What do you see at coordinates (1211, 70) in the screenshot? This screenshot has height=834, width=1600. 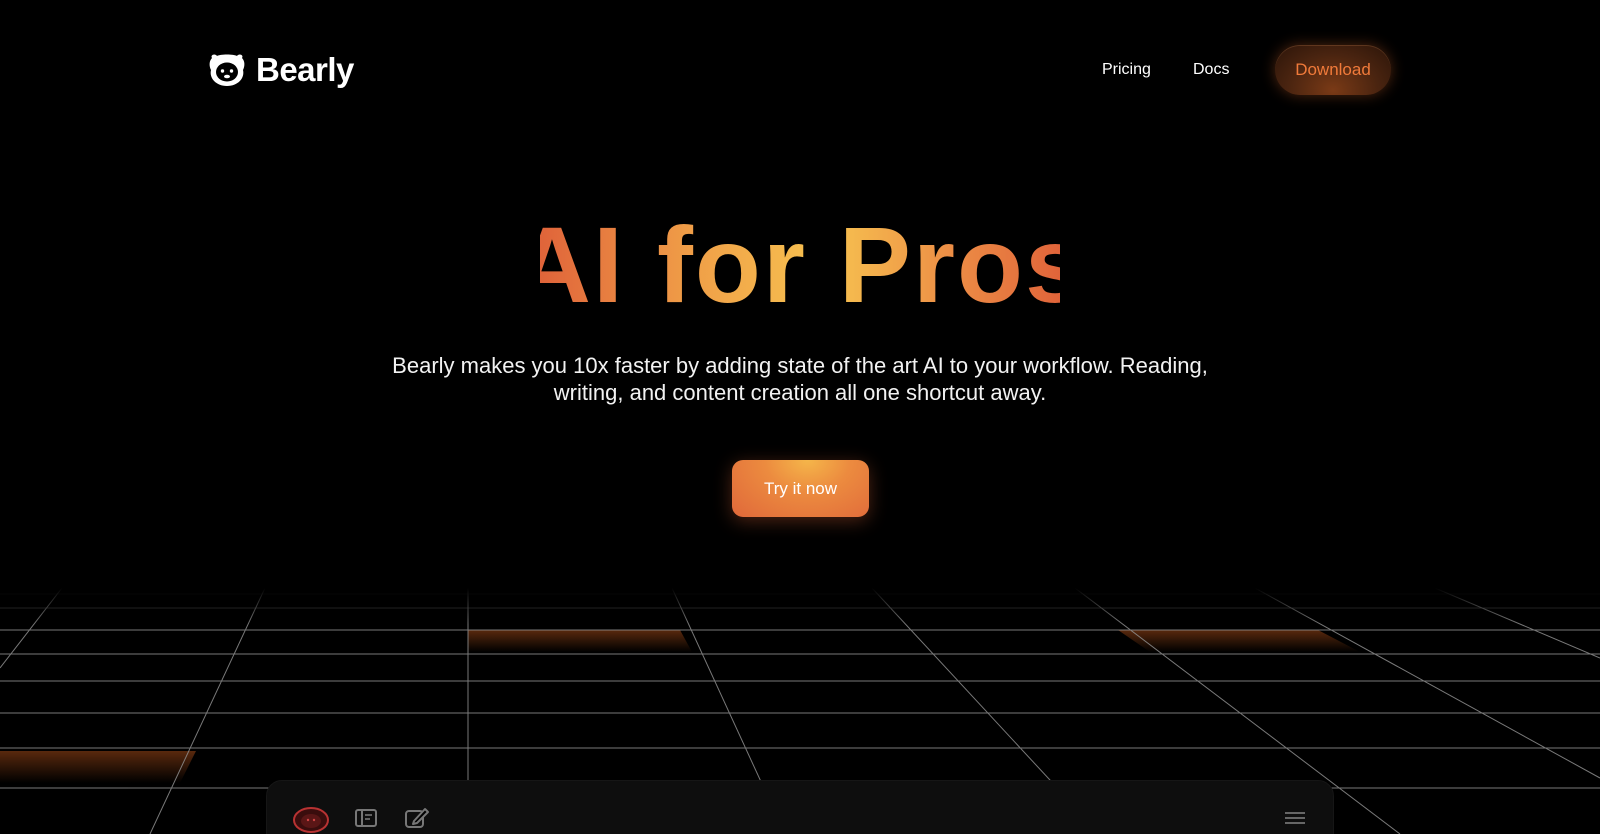 I see `nav-docs-link: Docs` at bounding box center [1211, 70].